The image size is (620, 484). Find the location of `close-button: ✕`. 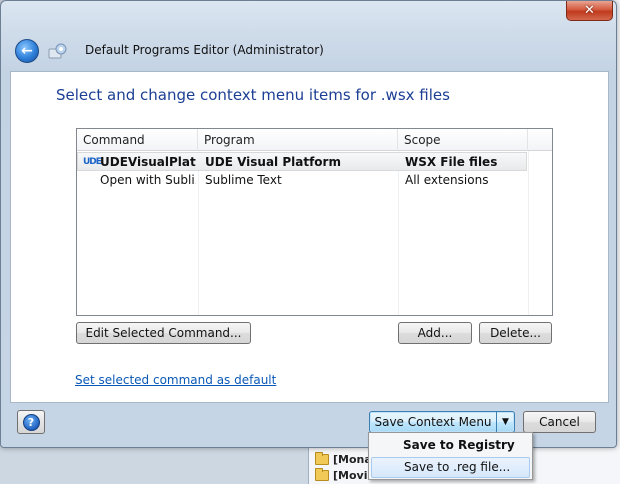

close-button: ✕ is located at coordinates (589, 11).